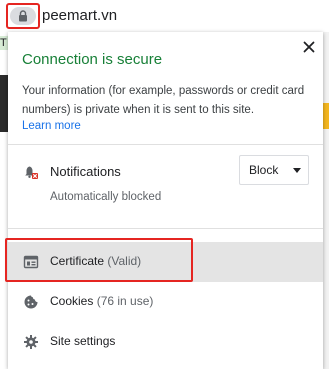  Describe the element at coordinates (165, 342) in the screenshot. I see `site-settings-row: Site settings` at that location.